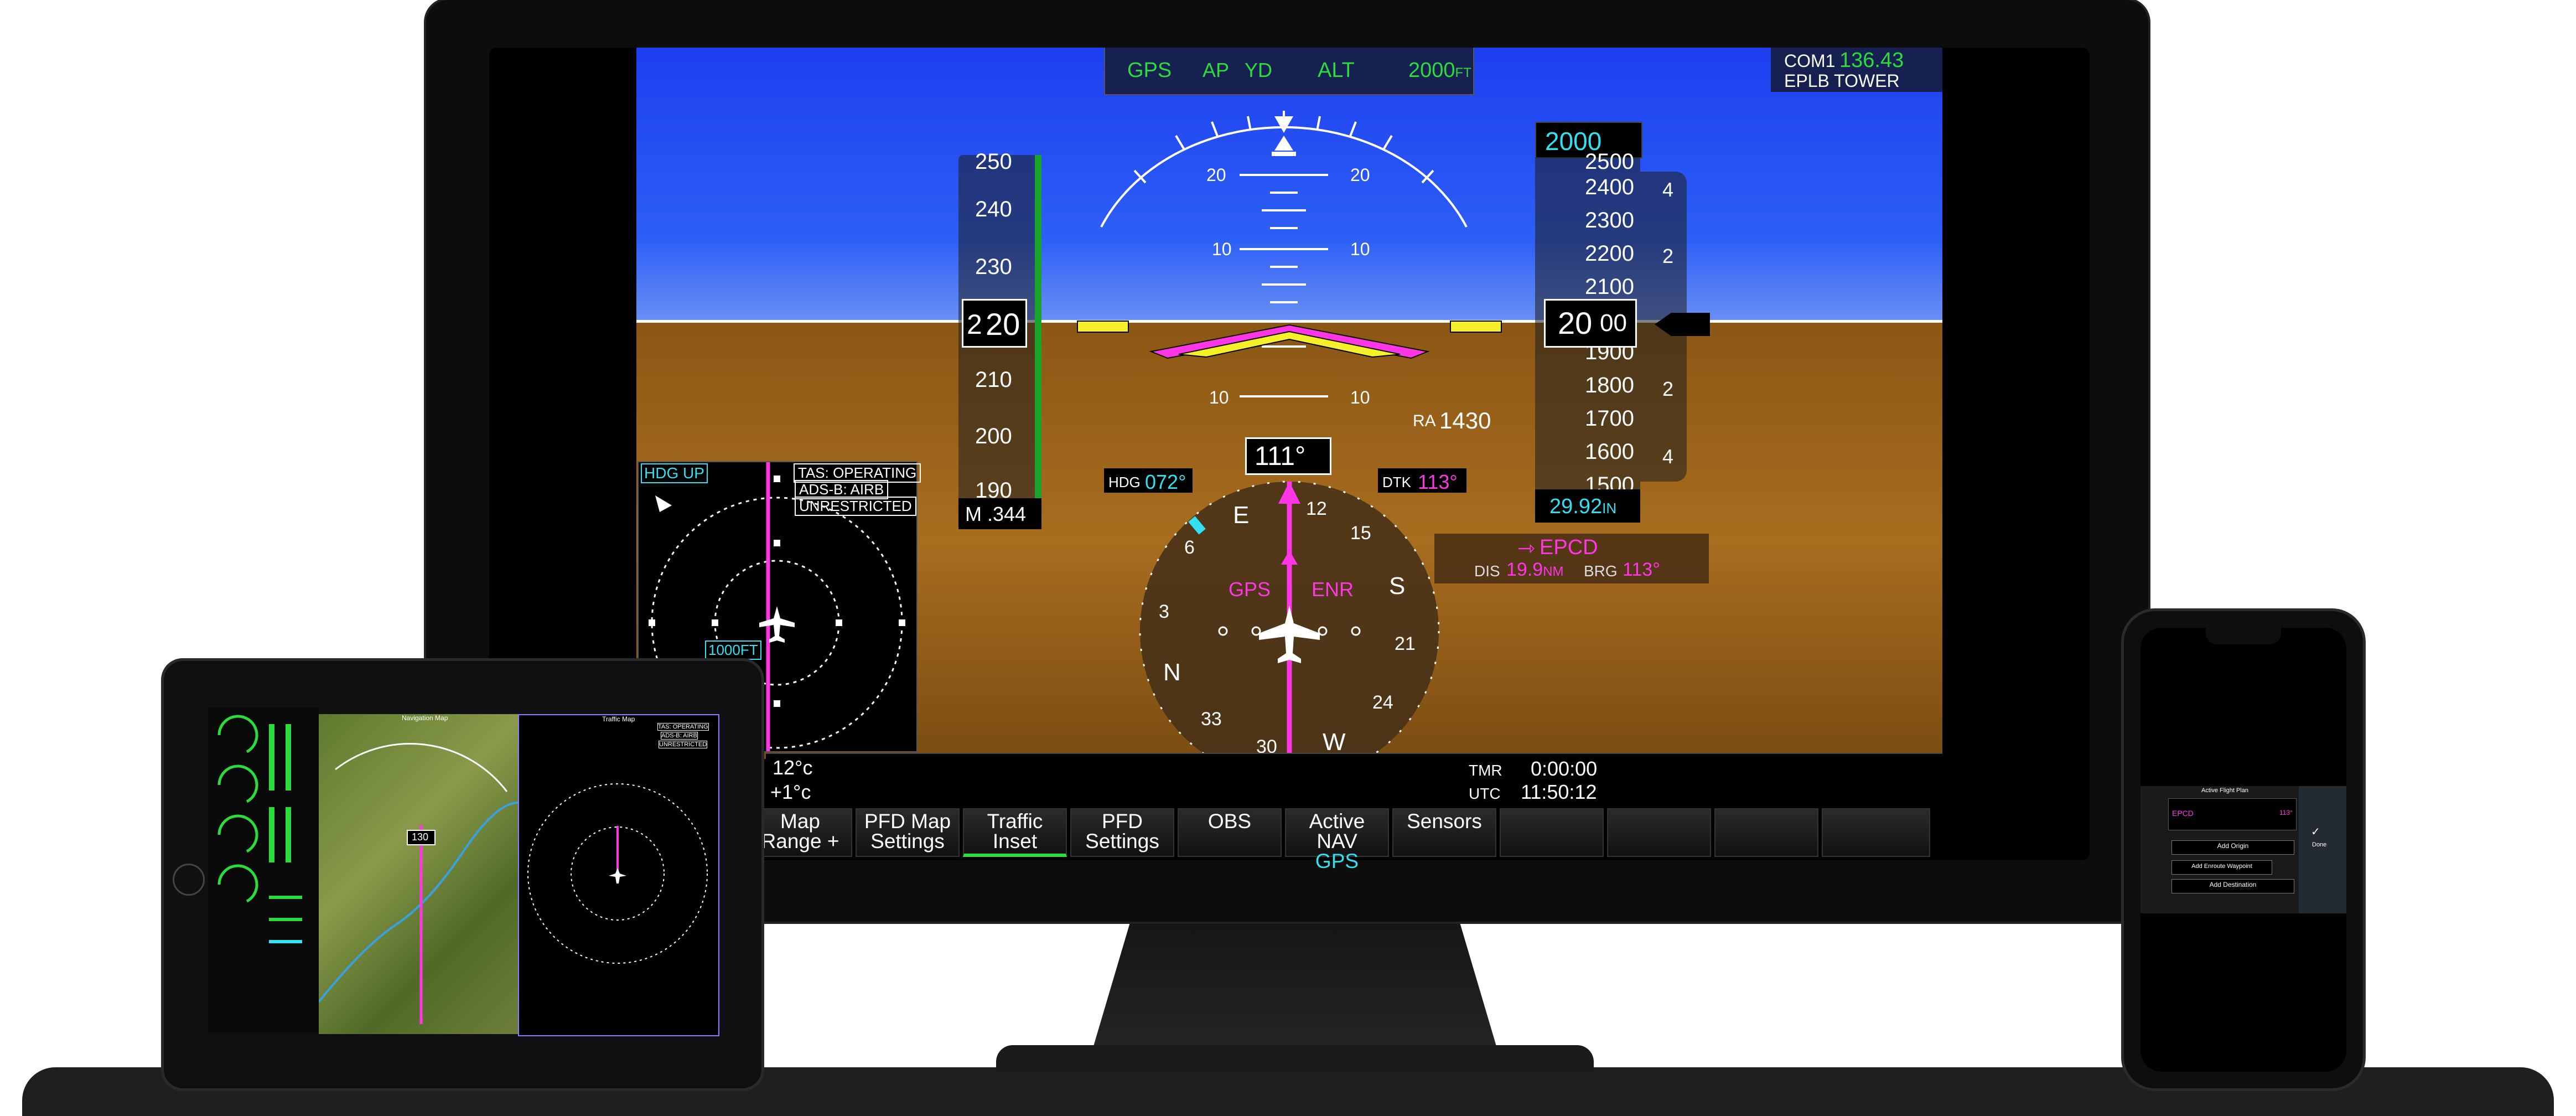 The height and width of the screenshot is (1116, 2576). I want to click on pitch-label-left-20: 20, so click(1216, 175).